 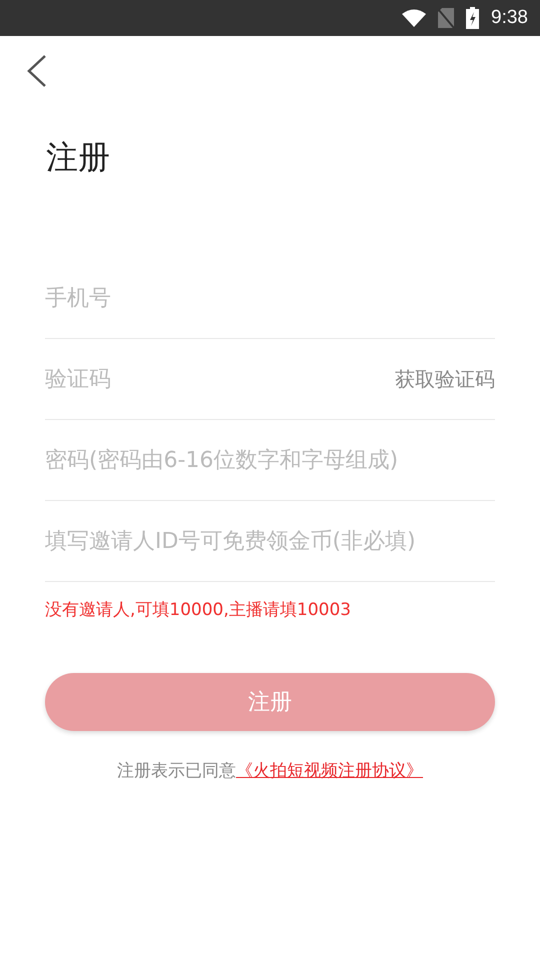 I want to click on input-field: 手机号, so click(x=270, y=298).